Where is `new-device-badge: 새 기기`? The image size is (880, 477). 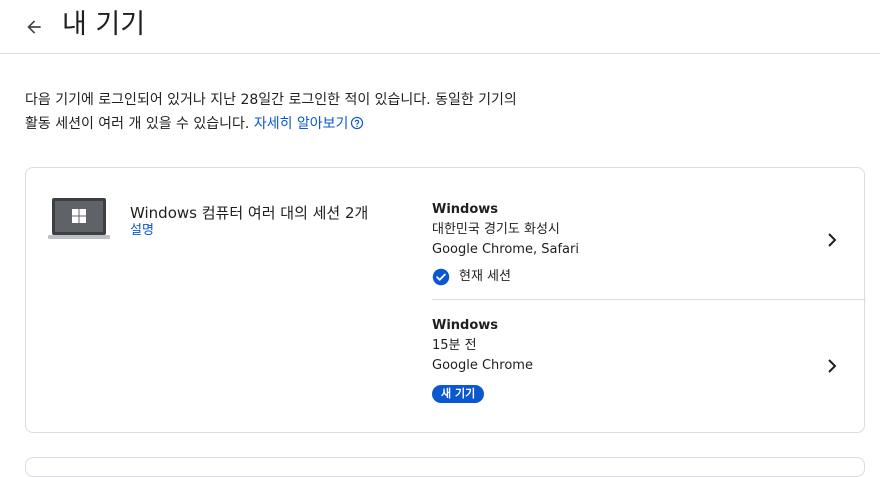
new-device-badge: 새 기기 is located at coordinates (458, 394).